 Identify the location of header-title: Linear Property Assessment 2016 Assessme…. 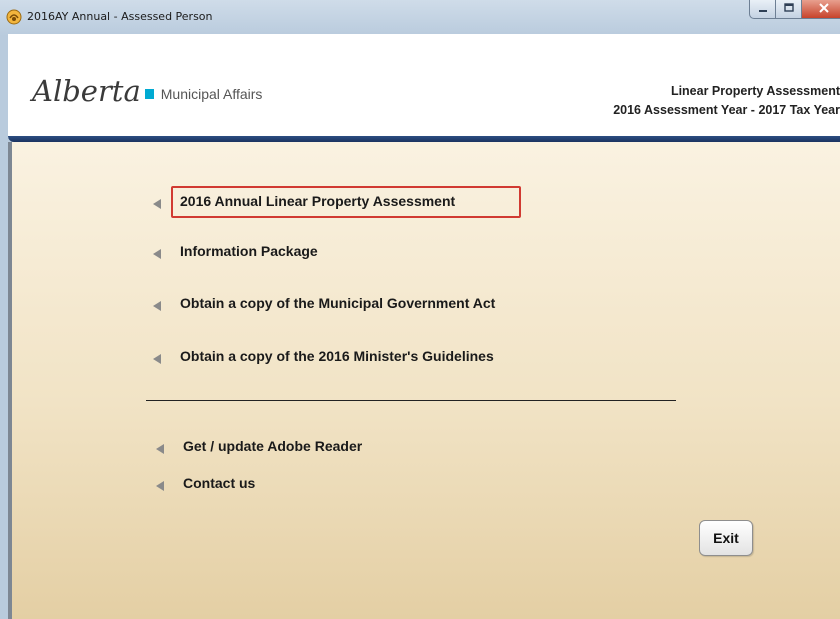
(726, 101).